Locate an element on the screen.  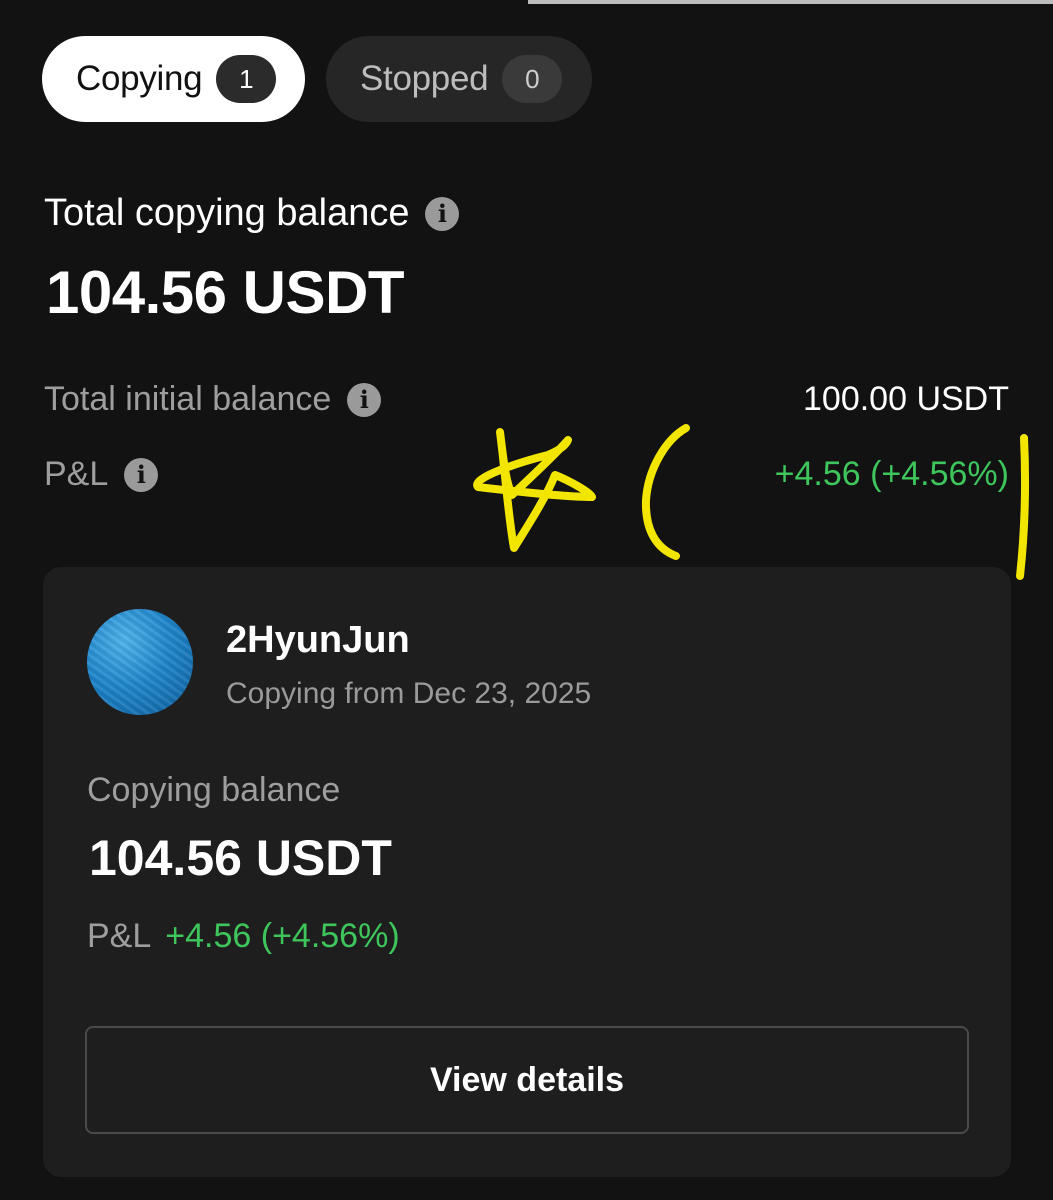
total-copying-balance-label: Total copying balance is located at coordinates (227, 213).